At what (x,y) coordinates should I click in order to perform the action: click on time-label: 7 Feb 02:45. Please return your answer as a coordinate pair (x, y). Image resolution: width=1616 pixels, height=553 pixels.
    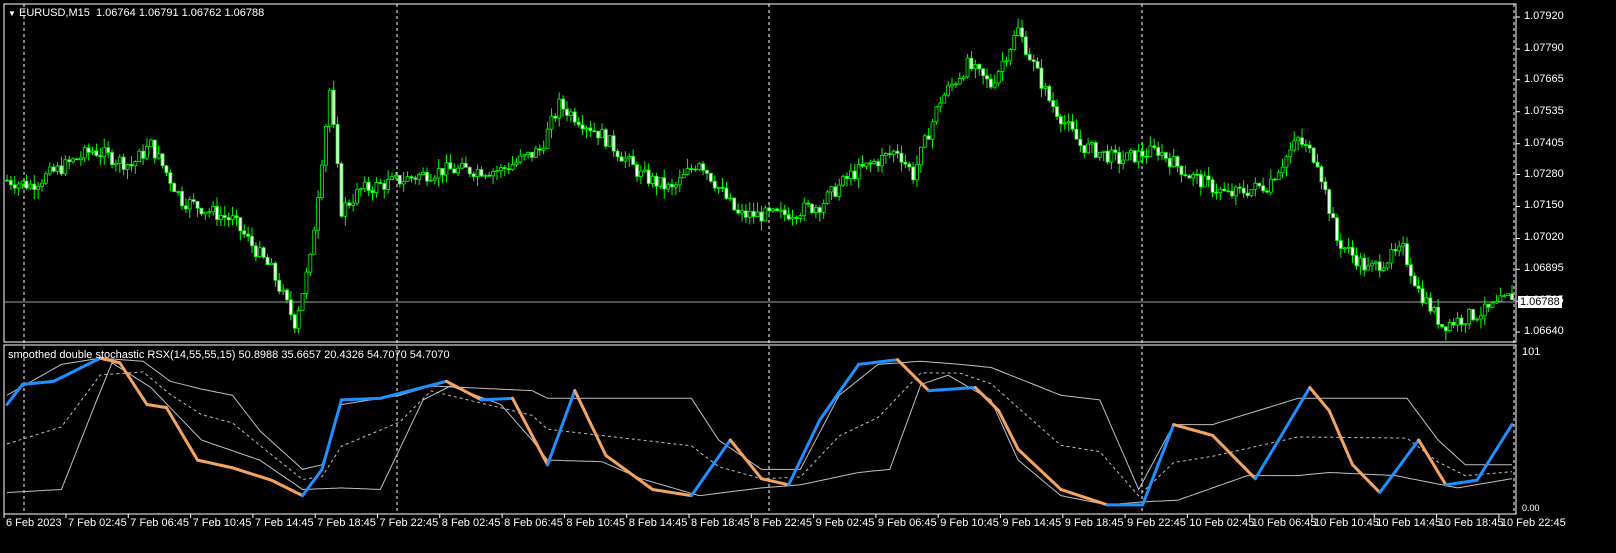
    Looking at the image, I should click on (97, 523).